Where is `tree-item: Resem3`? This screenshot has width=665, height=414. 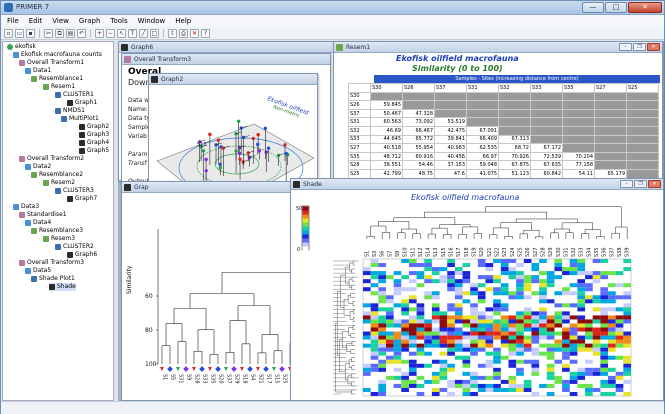
tree-item: Resem3 is located at coordinates (59, 239).